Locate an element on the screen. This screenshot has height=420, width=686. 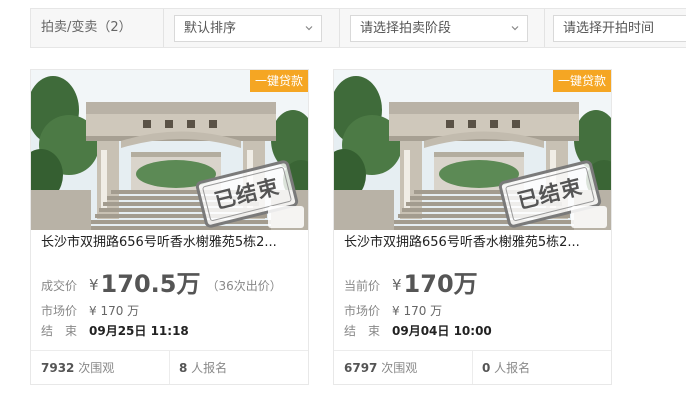
filter-bar: 拍卖/变卖（2） 默认排序 请选择拍卖阶段 请选择开拍时间 is located at coordinates (358, 28).